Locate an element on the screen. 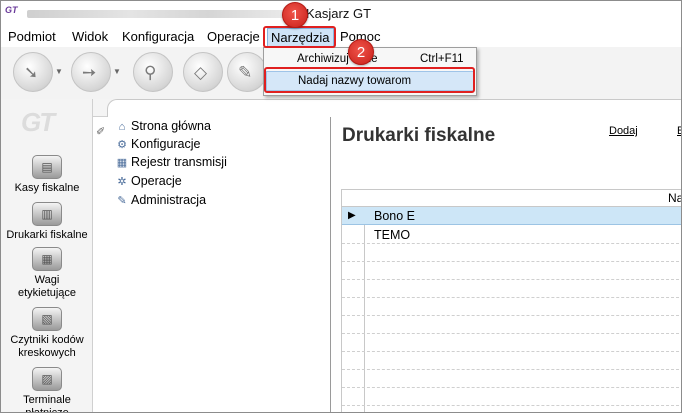  content-frame-edge is located at coordinates (394, 109).